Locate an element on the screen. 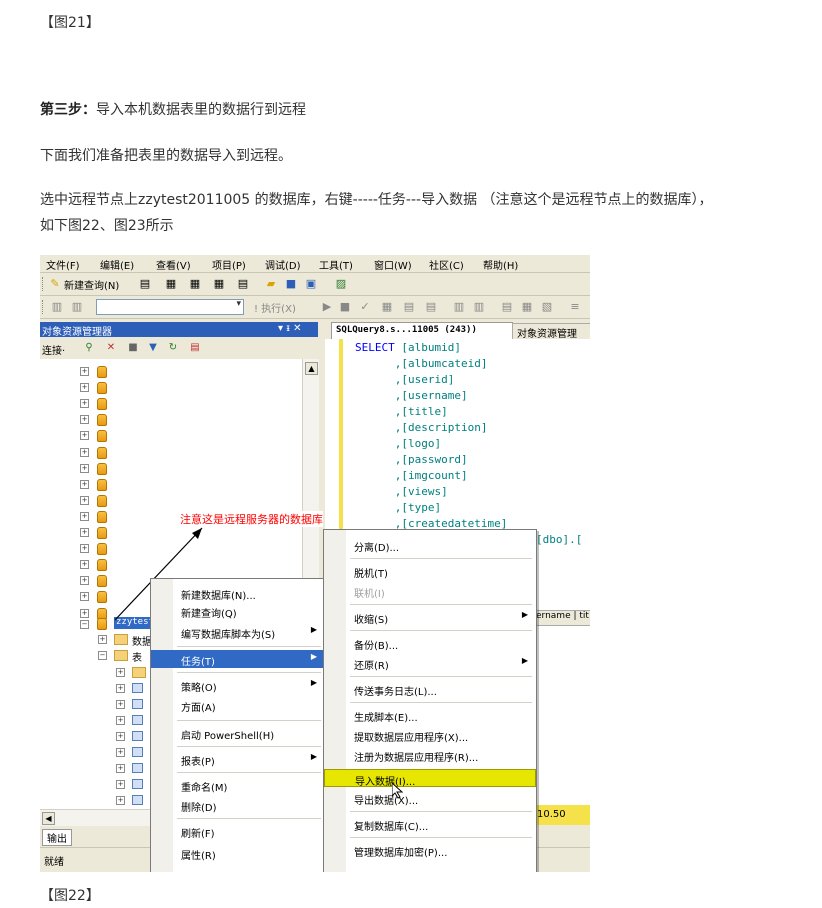  menu-project: 项目(P) is located at coordinates (229, 264).